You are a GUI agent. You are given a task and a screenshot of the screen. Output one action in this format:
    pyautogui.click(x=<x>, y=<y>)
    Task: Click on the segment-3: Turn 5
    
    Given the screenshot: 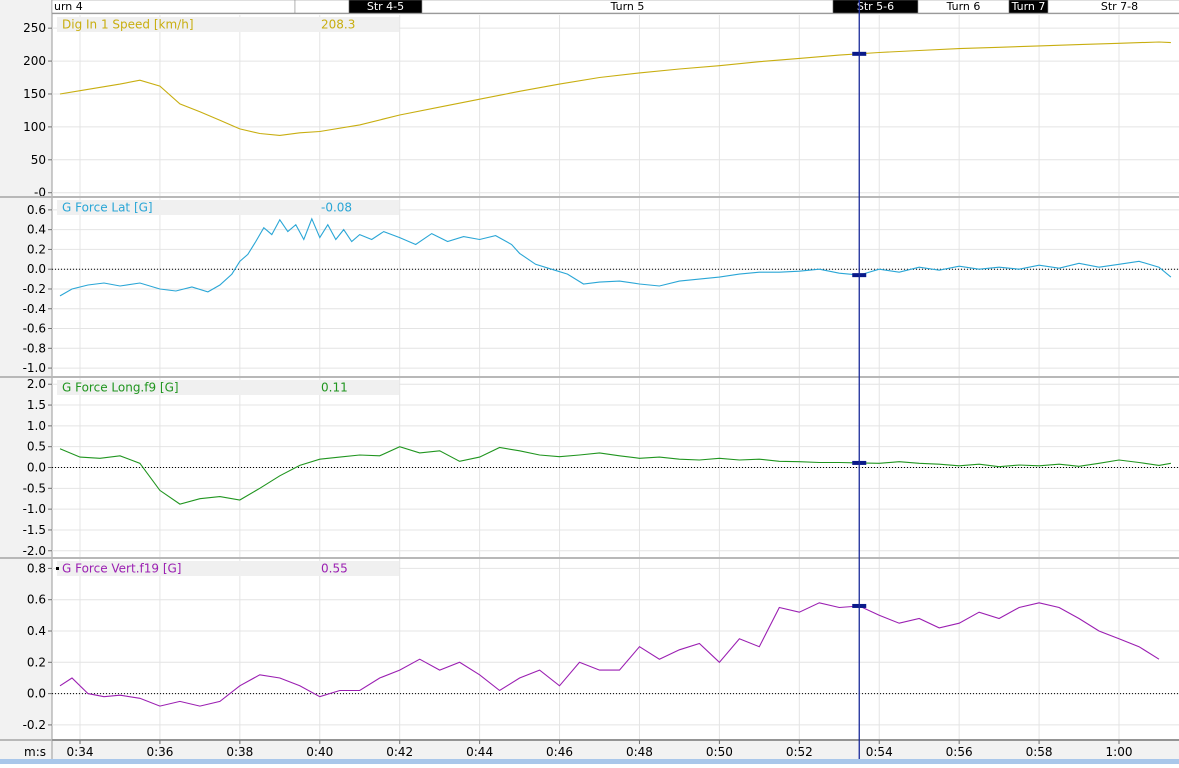 What is the action you would take?
    pyautogui.click(x=627, y=7)
    